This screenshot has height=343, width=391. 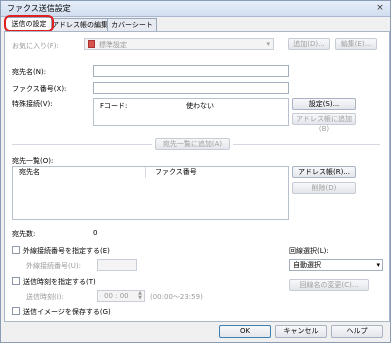 I want to click on save-image-label: 送信イメージを保存する(G), so click(x=67, y=312).